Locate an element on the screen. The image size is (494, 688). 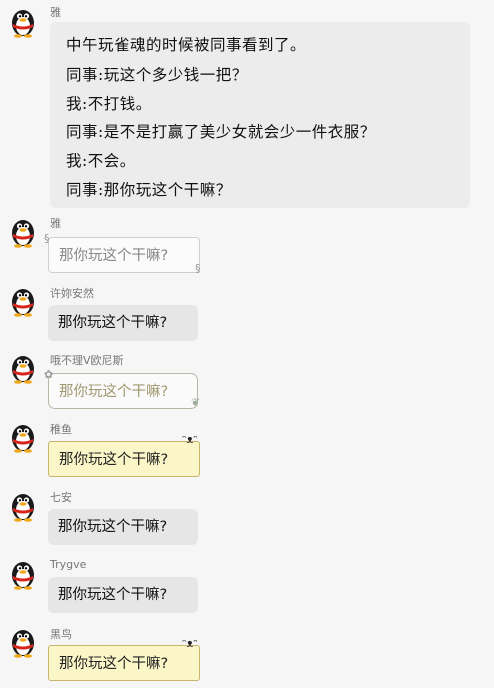
sender-name: 七安 is located at coordinates (61, 497).